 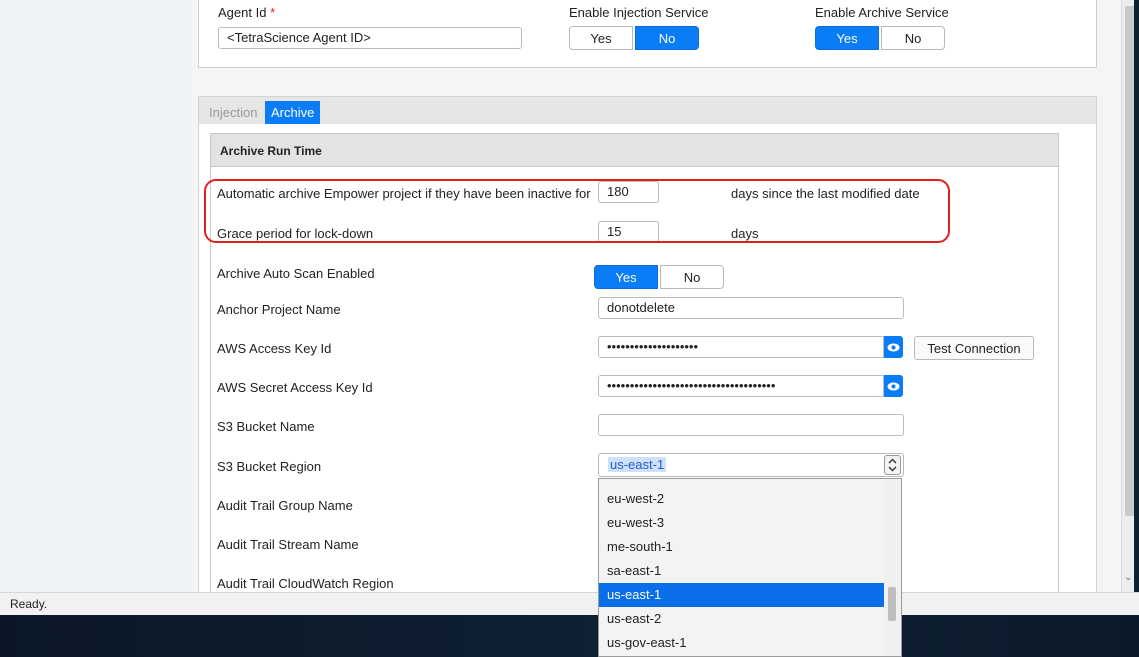 I want to click on archive-service-toggle: Yes No, so click(x=880, y=38).